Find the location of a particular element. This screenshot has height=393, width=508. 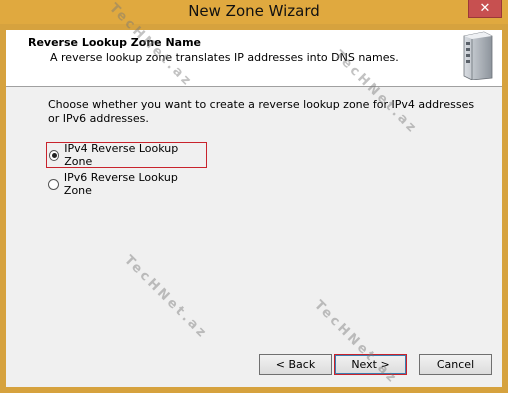

window-title: New Zone Wizard is located at coordinates (254, 11).